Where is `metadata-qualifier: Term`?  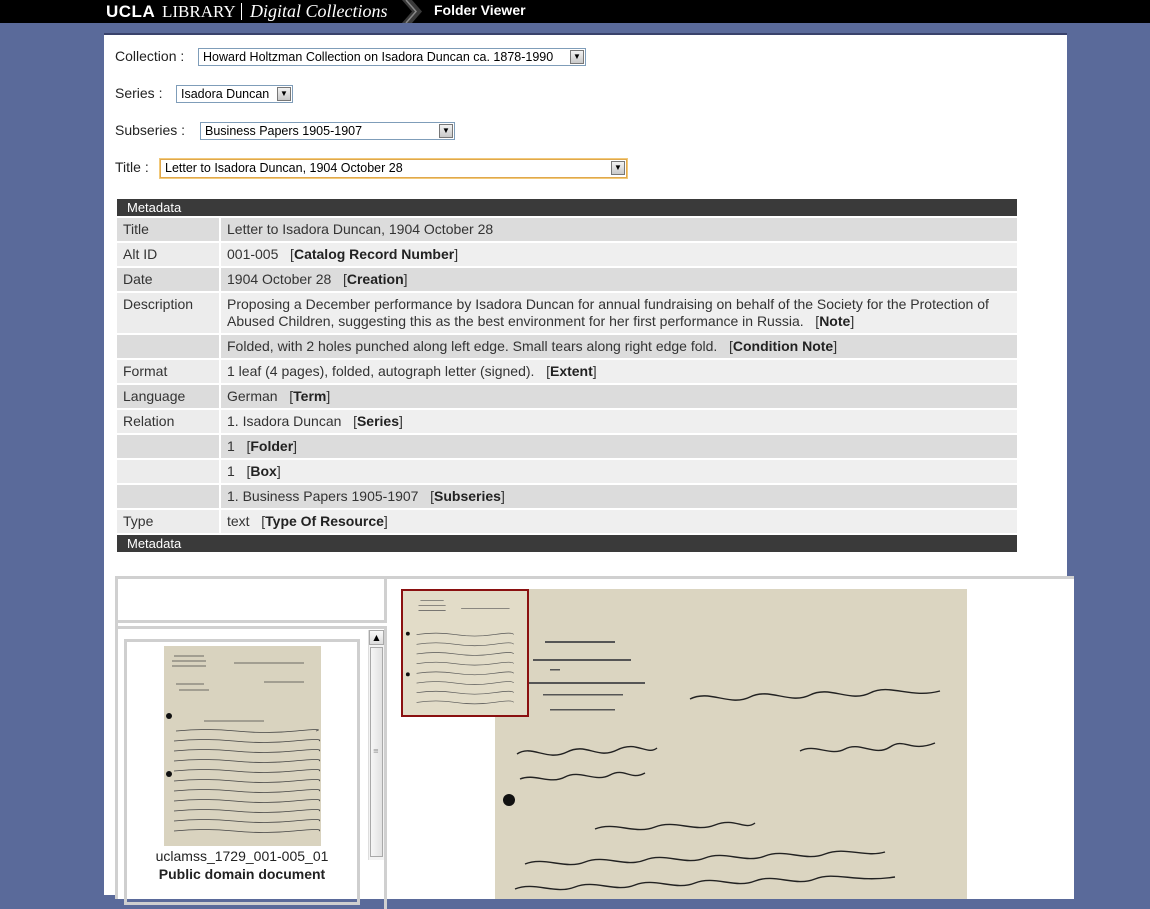
metadata-qualifier: Term is located at coordinates (310, 396).